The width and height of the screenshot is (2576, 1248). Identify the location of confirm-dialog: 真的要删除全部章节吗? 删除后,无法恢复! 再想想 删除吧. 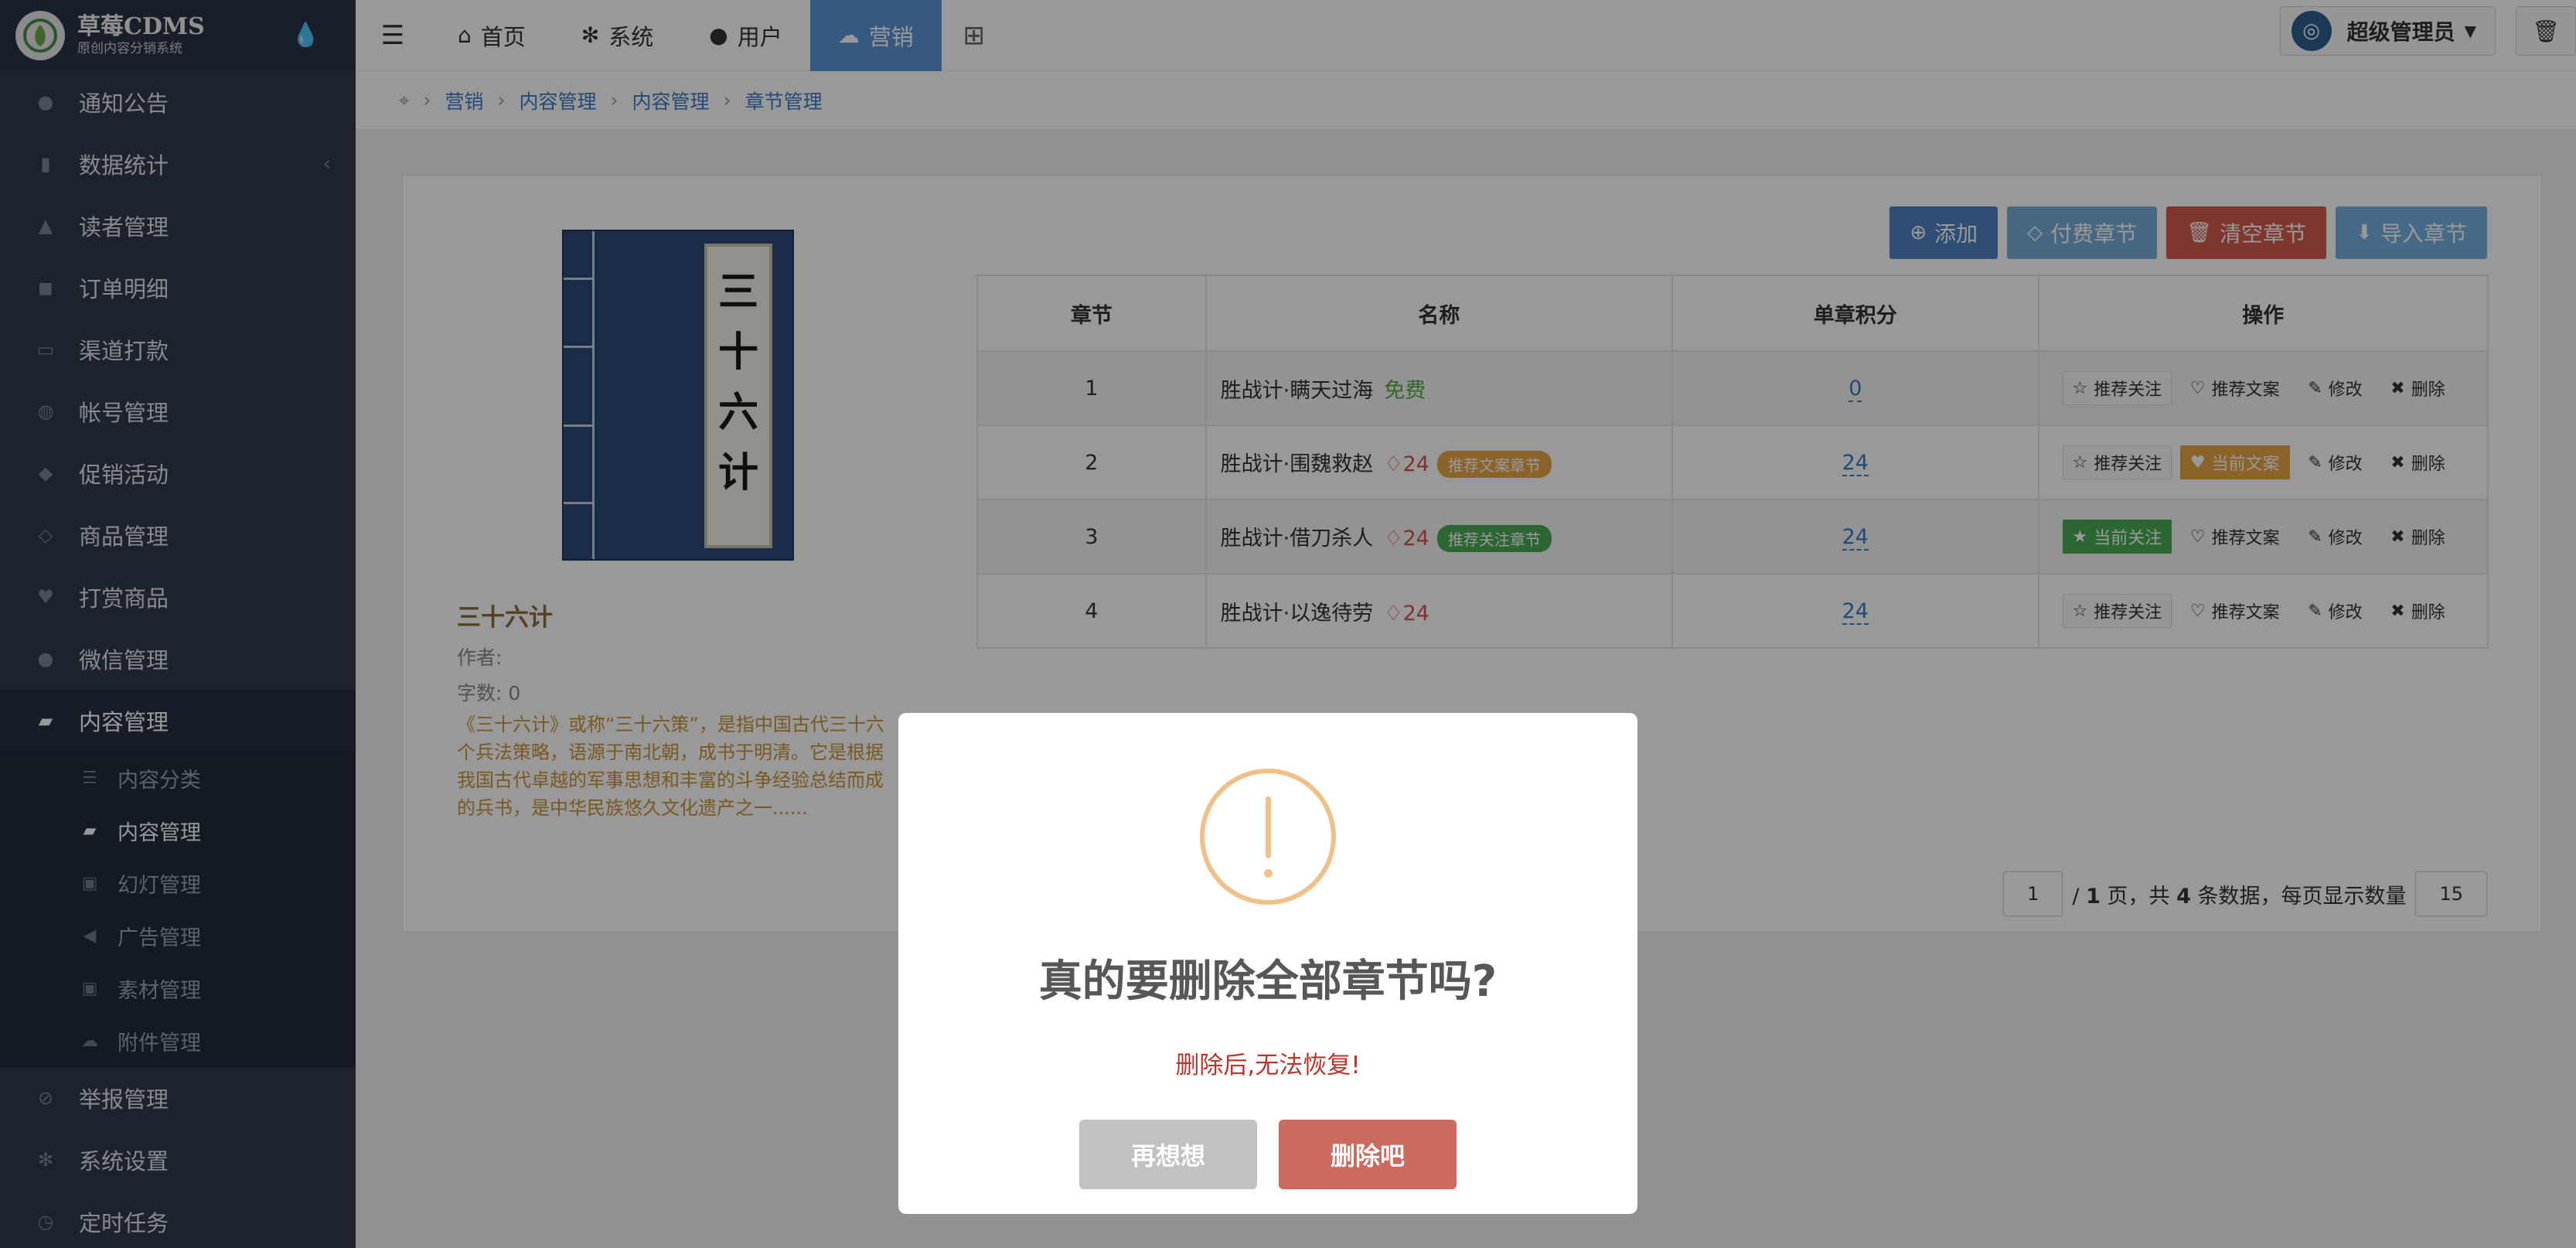
(1267, 963).